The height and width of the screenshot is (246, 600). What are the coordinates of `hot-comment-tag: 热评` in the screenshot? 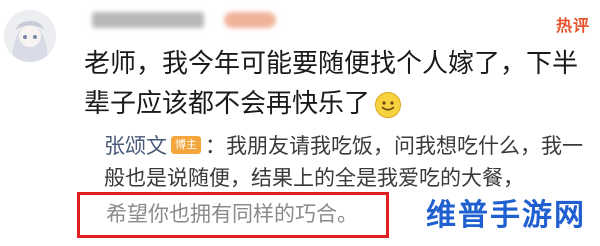 It's located at (572, 25).